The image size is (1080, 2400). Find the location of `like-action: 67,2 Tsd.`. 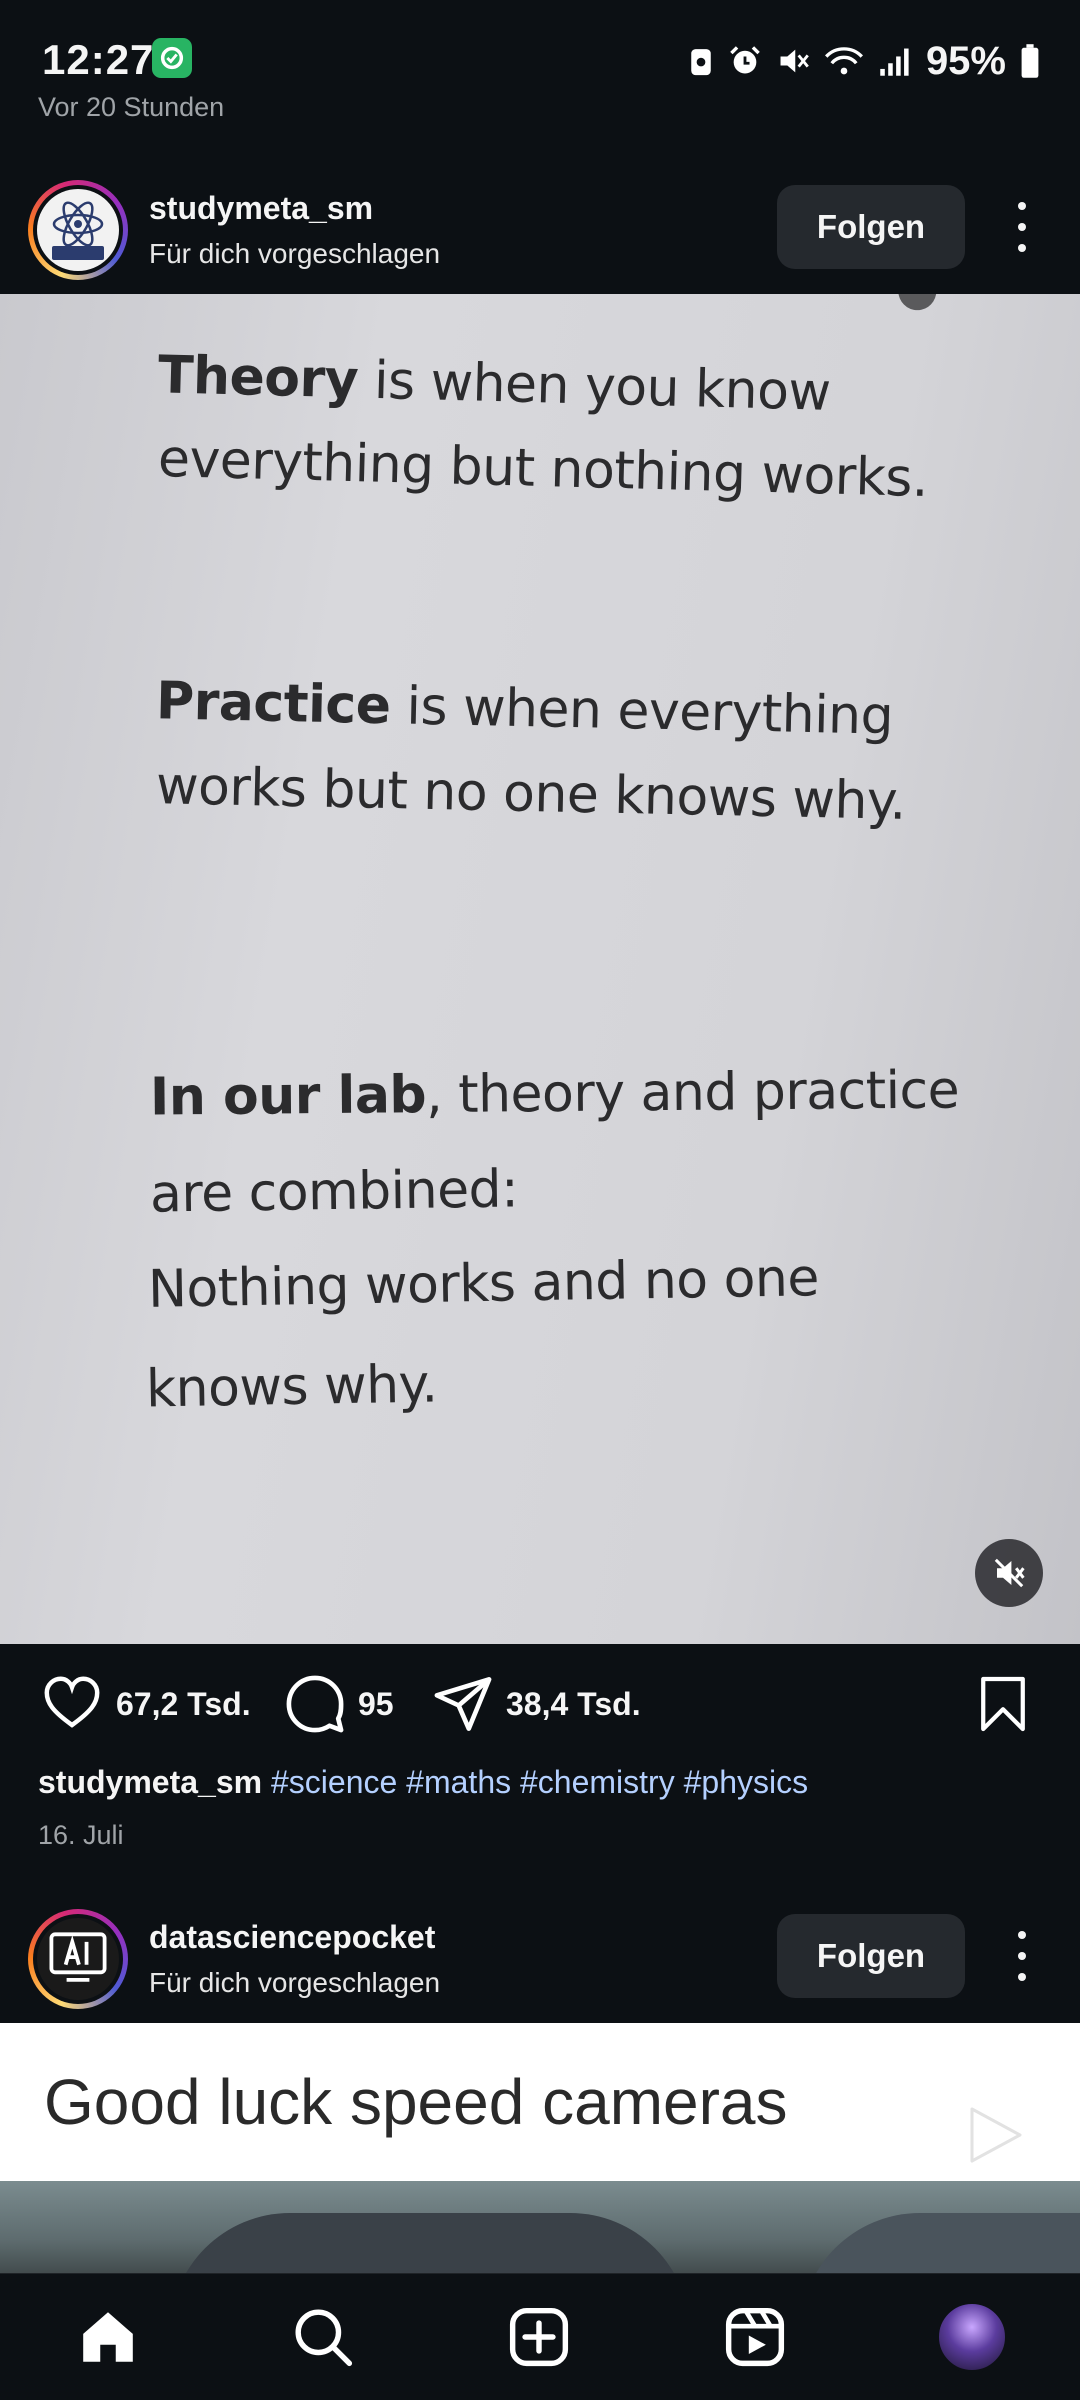

like-action: 67,2 Tsd. is located at coordinates (146, 1704).